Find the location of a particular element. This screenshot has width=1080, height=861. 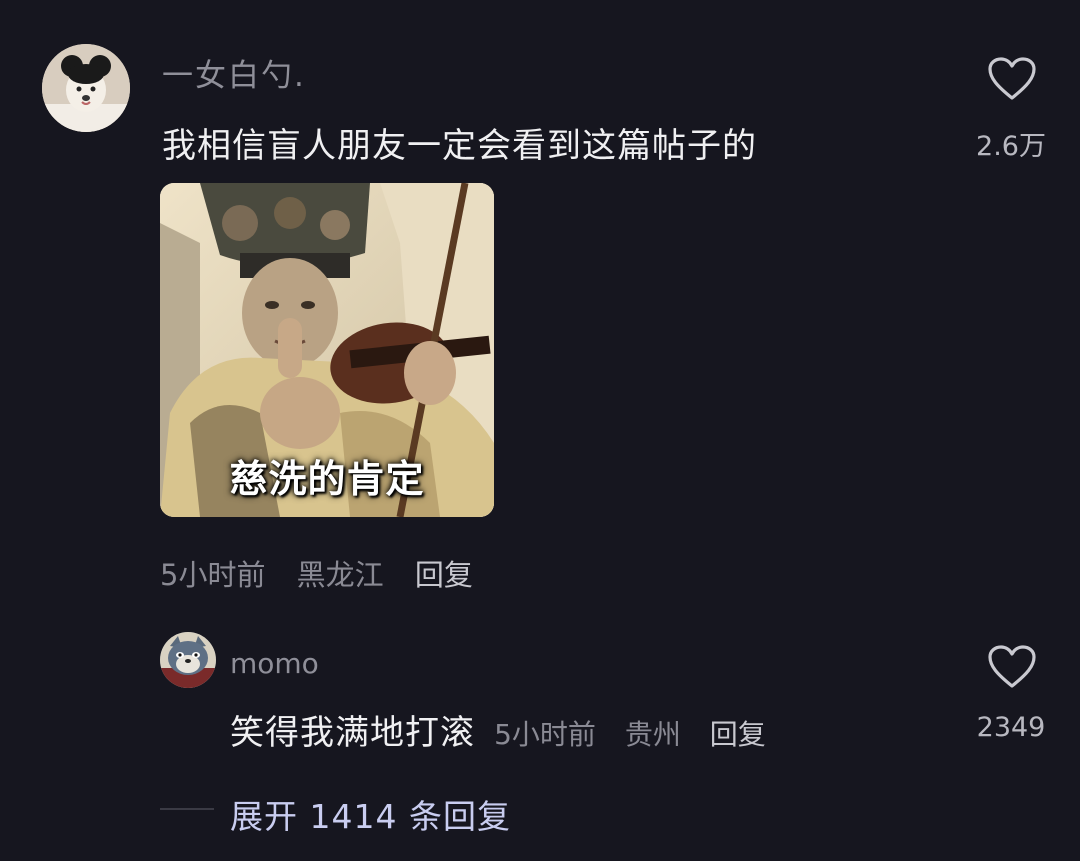

reply-button: 回复 is located at coordinates (444, 575).